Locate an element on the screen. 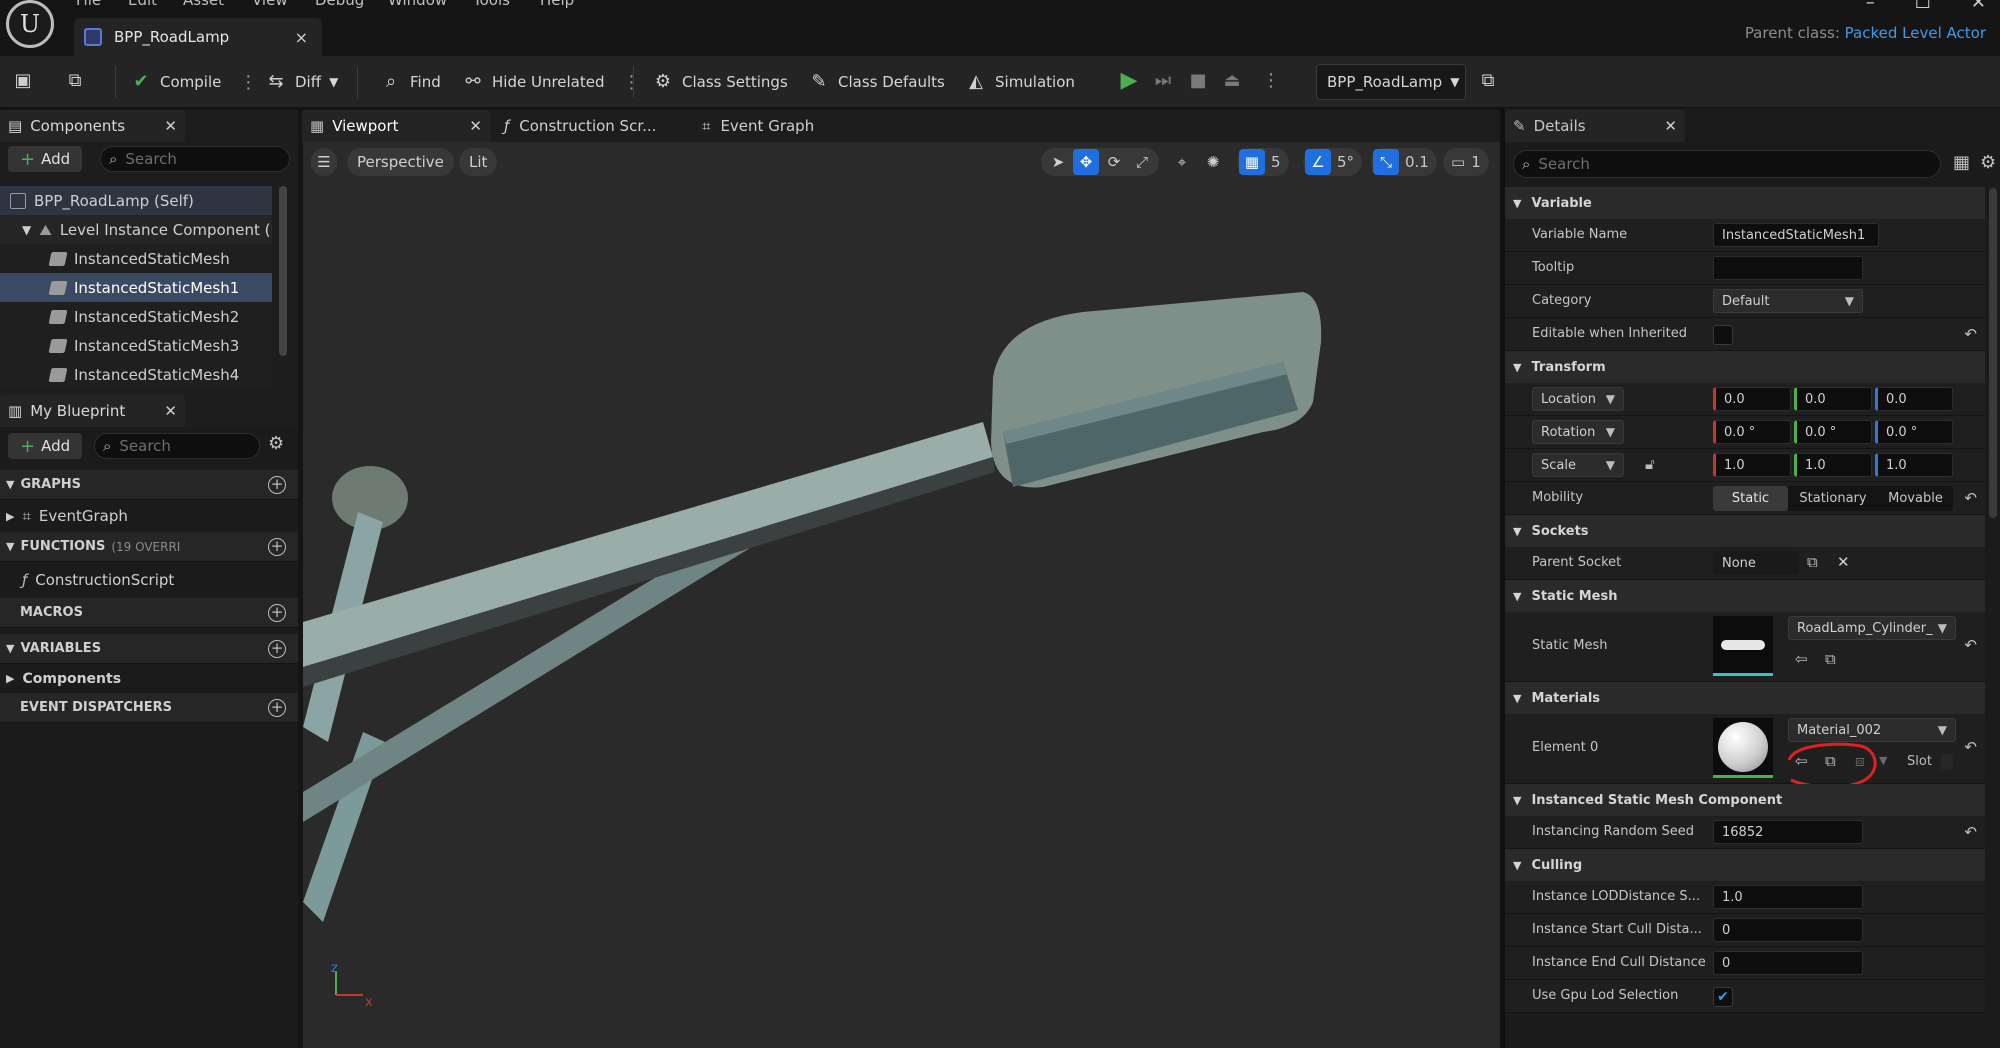  location-z-field: 0.0 is located at coordinates (1914, 399).